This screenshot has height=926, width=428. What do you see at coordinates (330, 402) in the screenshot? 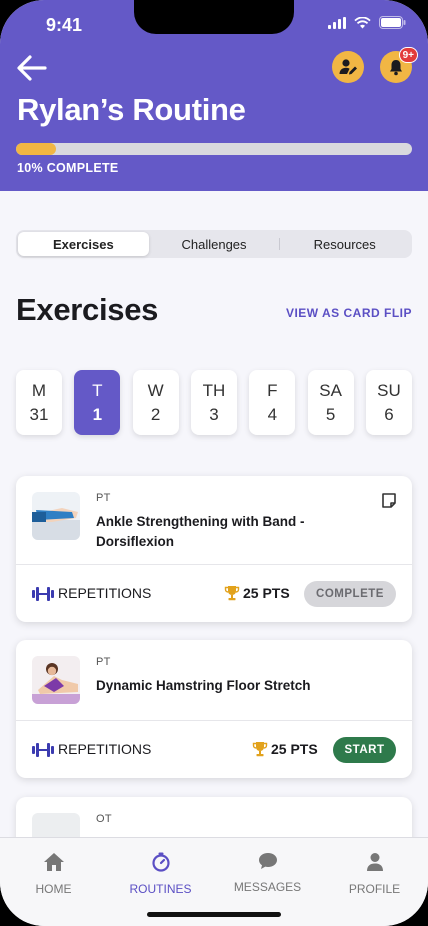
I see `day-saturday: SA 5` at bounding box center [330, 402].